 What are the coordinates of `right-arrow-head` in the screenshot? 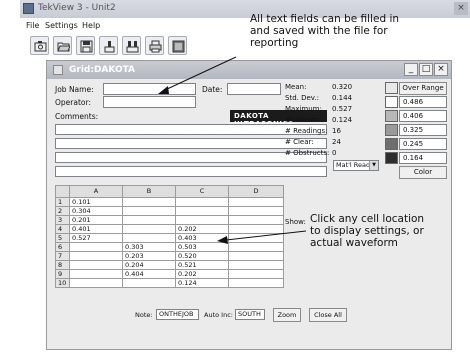 It's located at (222, 240).